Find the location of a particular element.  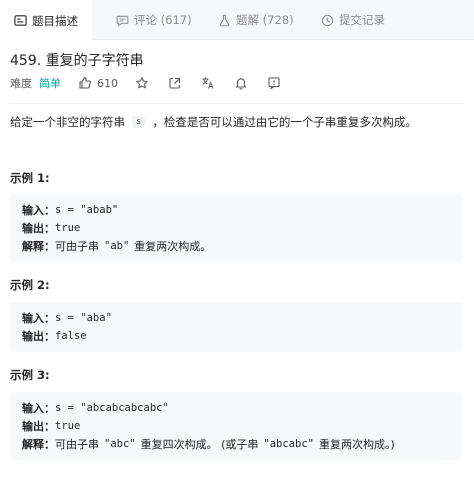

feedback-icon is located at coordinates (274, 83).